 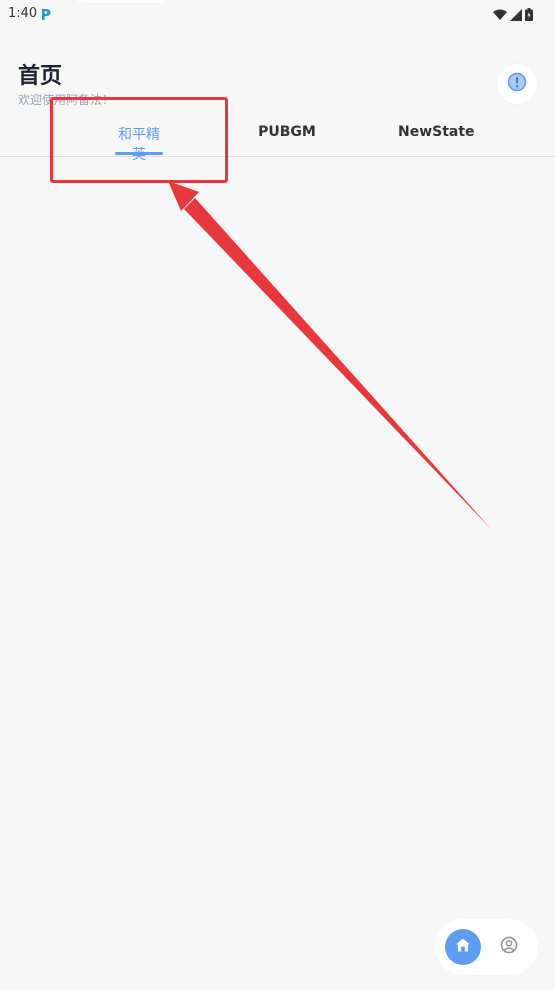 What do you see at coordinates (121, 1) in the screenshot?
I see `status-notch` at bounding box center [121, 1].